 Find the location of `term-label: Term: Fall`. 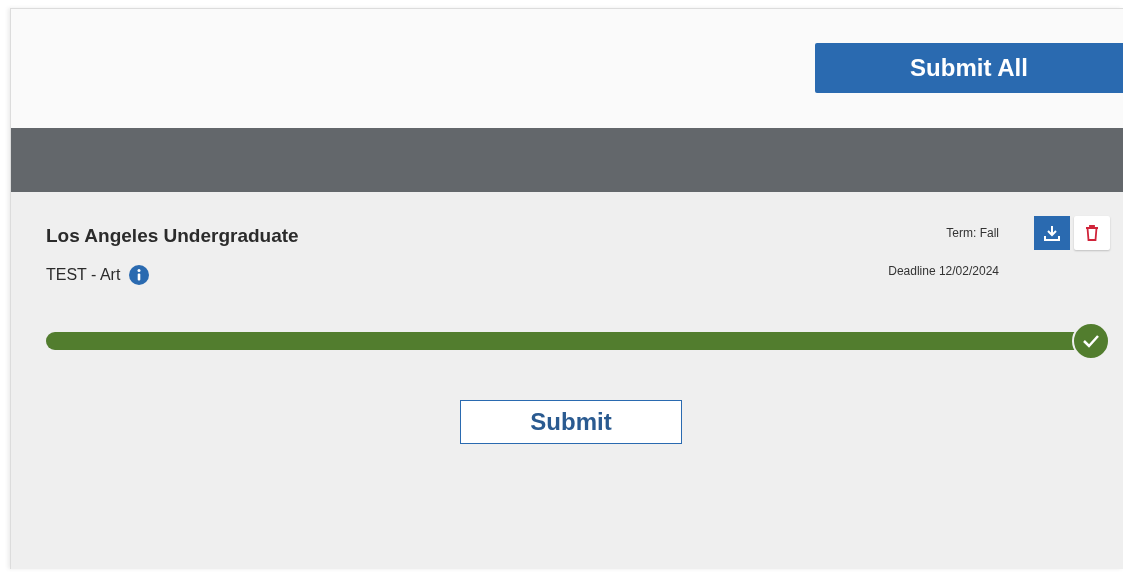

term-label: Term: Fall is located at coordinates (972, 233).